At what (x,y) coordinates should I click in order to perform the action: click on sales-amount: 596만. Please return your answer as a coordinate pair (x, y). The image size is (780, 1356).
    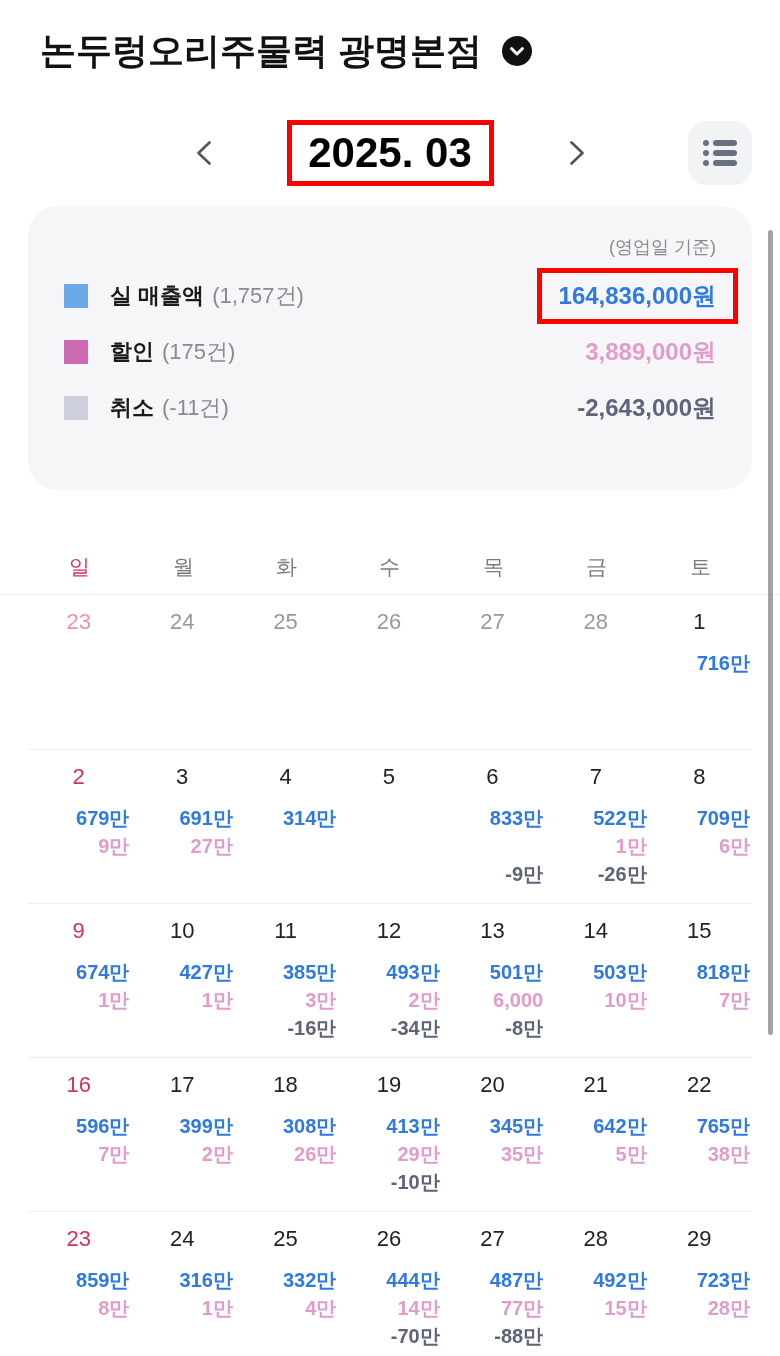
    Looking at the image, I should click on (103, 1126).